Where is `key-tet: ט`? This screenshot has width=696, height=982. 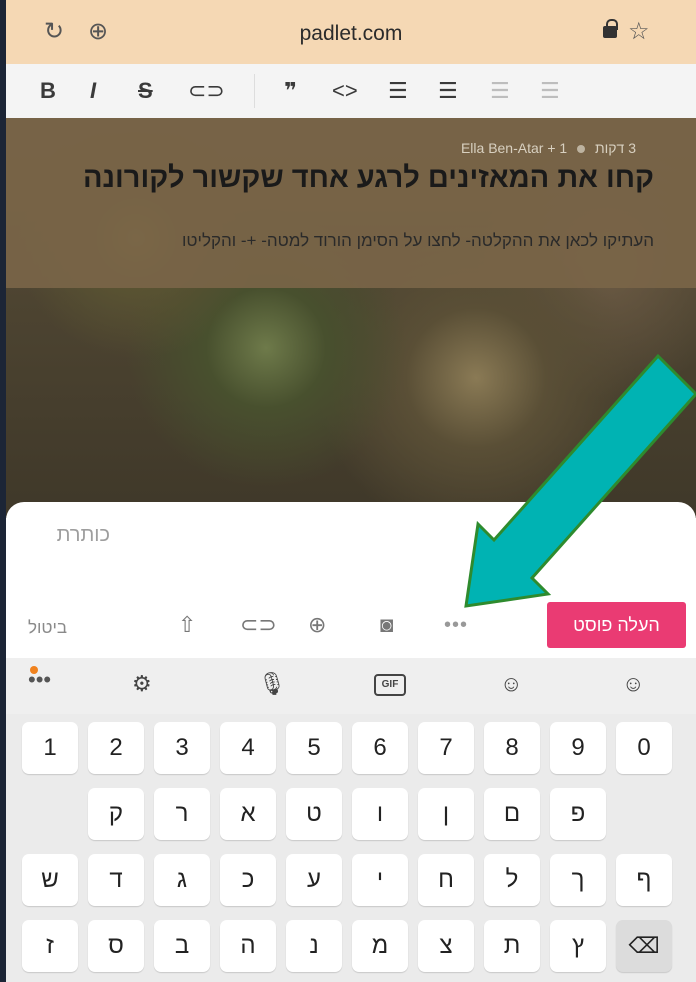
key-tet: ט is located at coordinates (314, 814).